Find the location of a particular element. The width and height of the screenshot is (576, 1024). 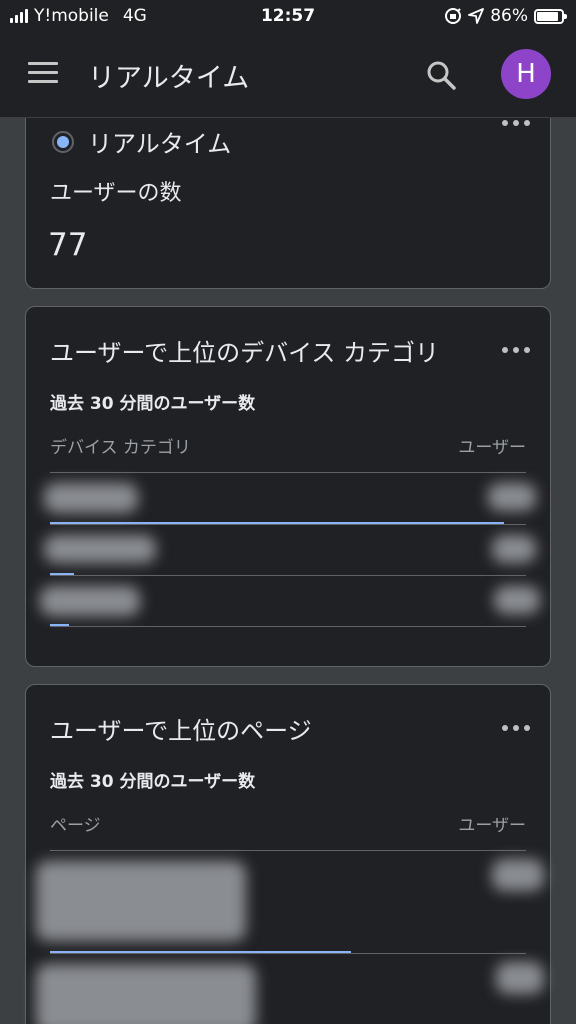

battery-percent: 86% is located at coordinates (509, 16).